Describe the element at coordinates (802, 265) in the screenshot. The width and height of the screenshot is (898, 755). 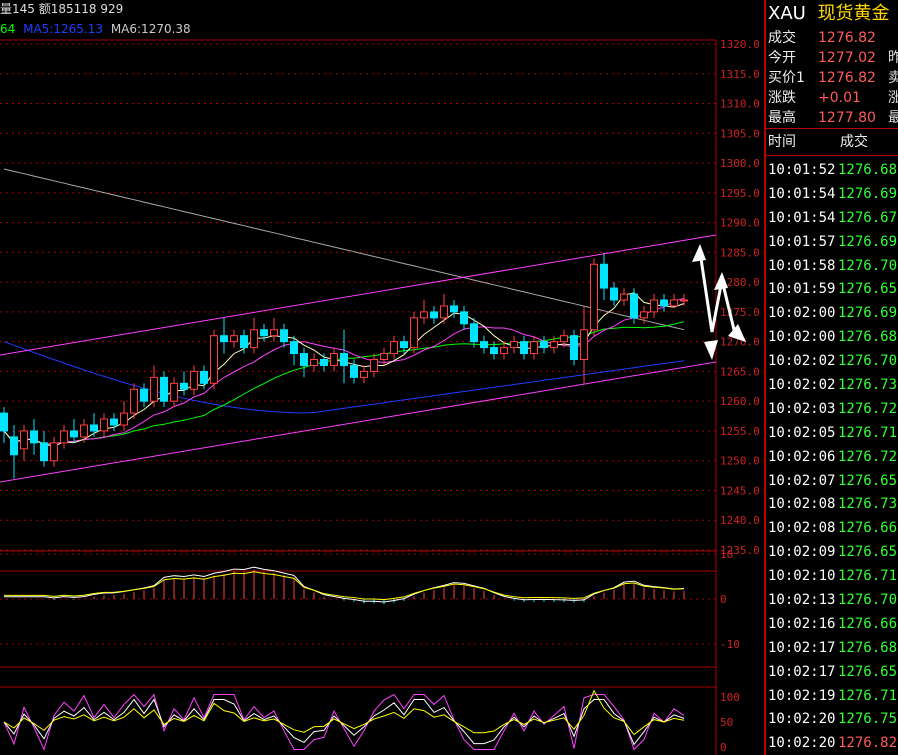
I see `tick-time: 10:01:58` at that location.